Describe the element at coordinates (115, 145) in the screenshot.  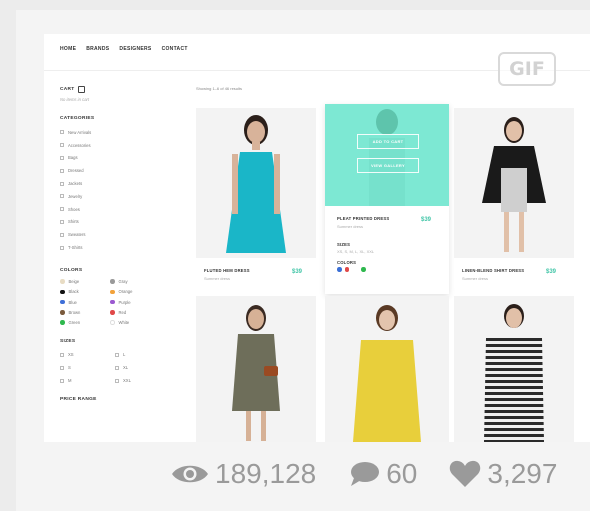
I see `category-item: Accessories` at that location.